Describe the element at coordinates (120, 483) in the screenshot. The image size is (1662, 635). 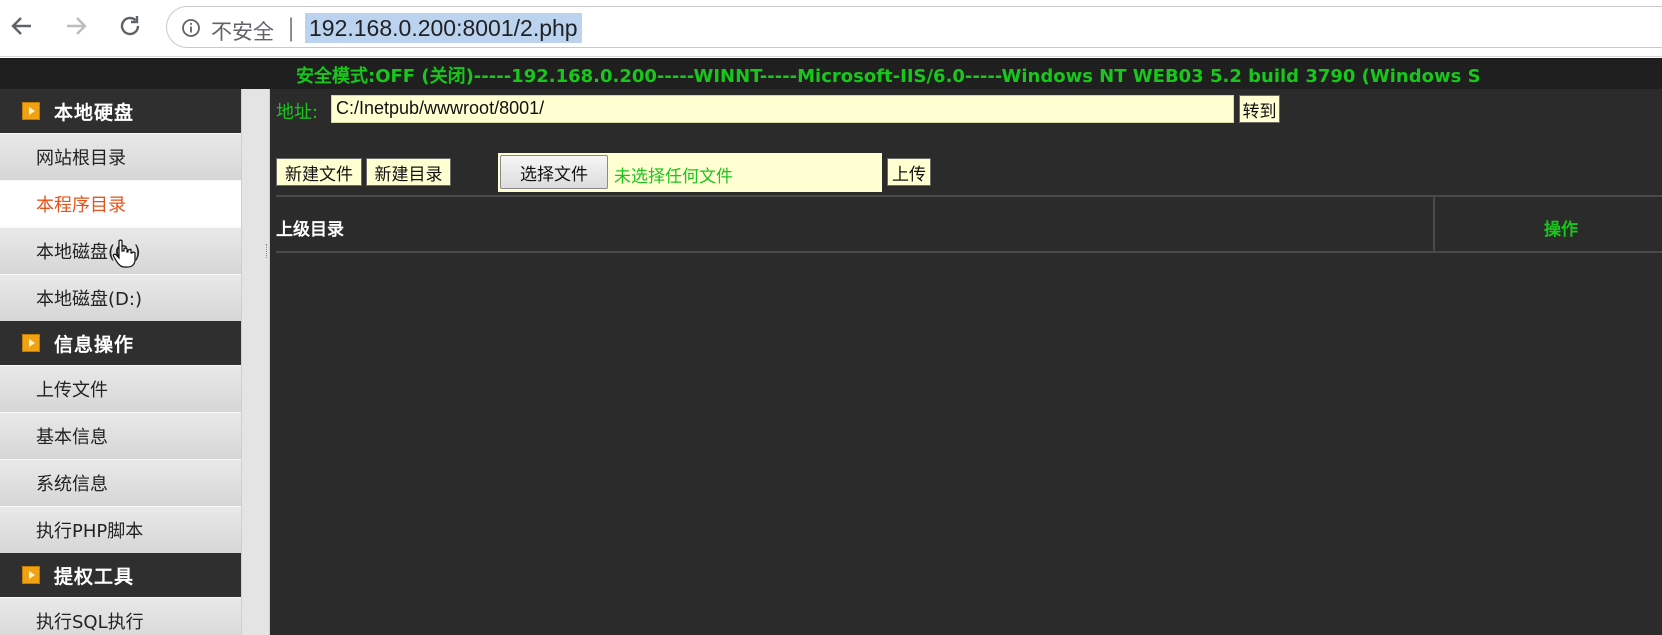
I see `sidebar-item-system-info: 系统信息` at that location.